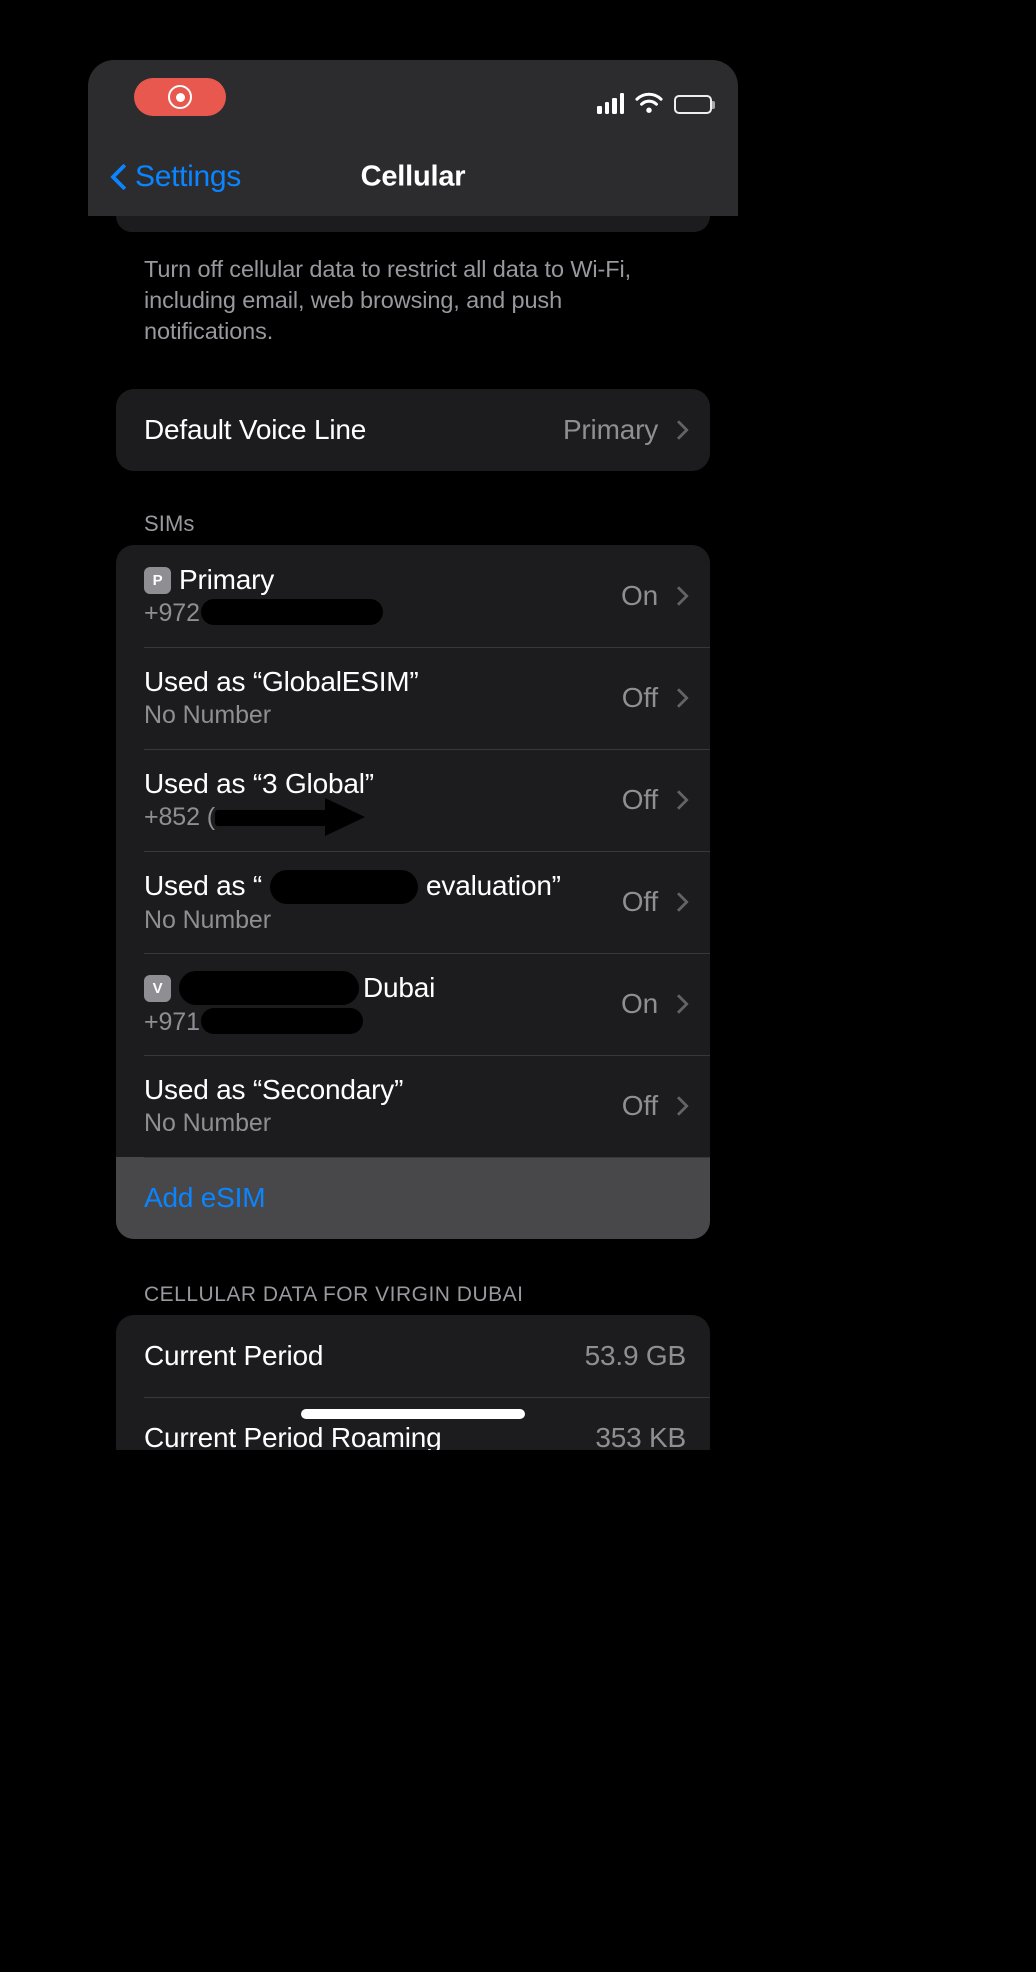 Image resolution: width=1036 pixels, height=1972 pixels. Describe the element at coordinates (382, 580) in the screenshot. I see `sim-title: P Primary` at that location.